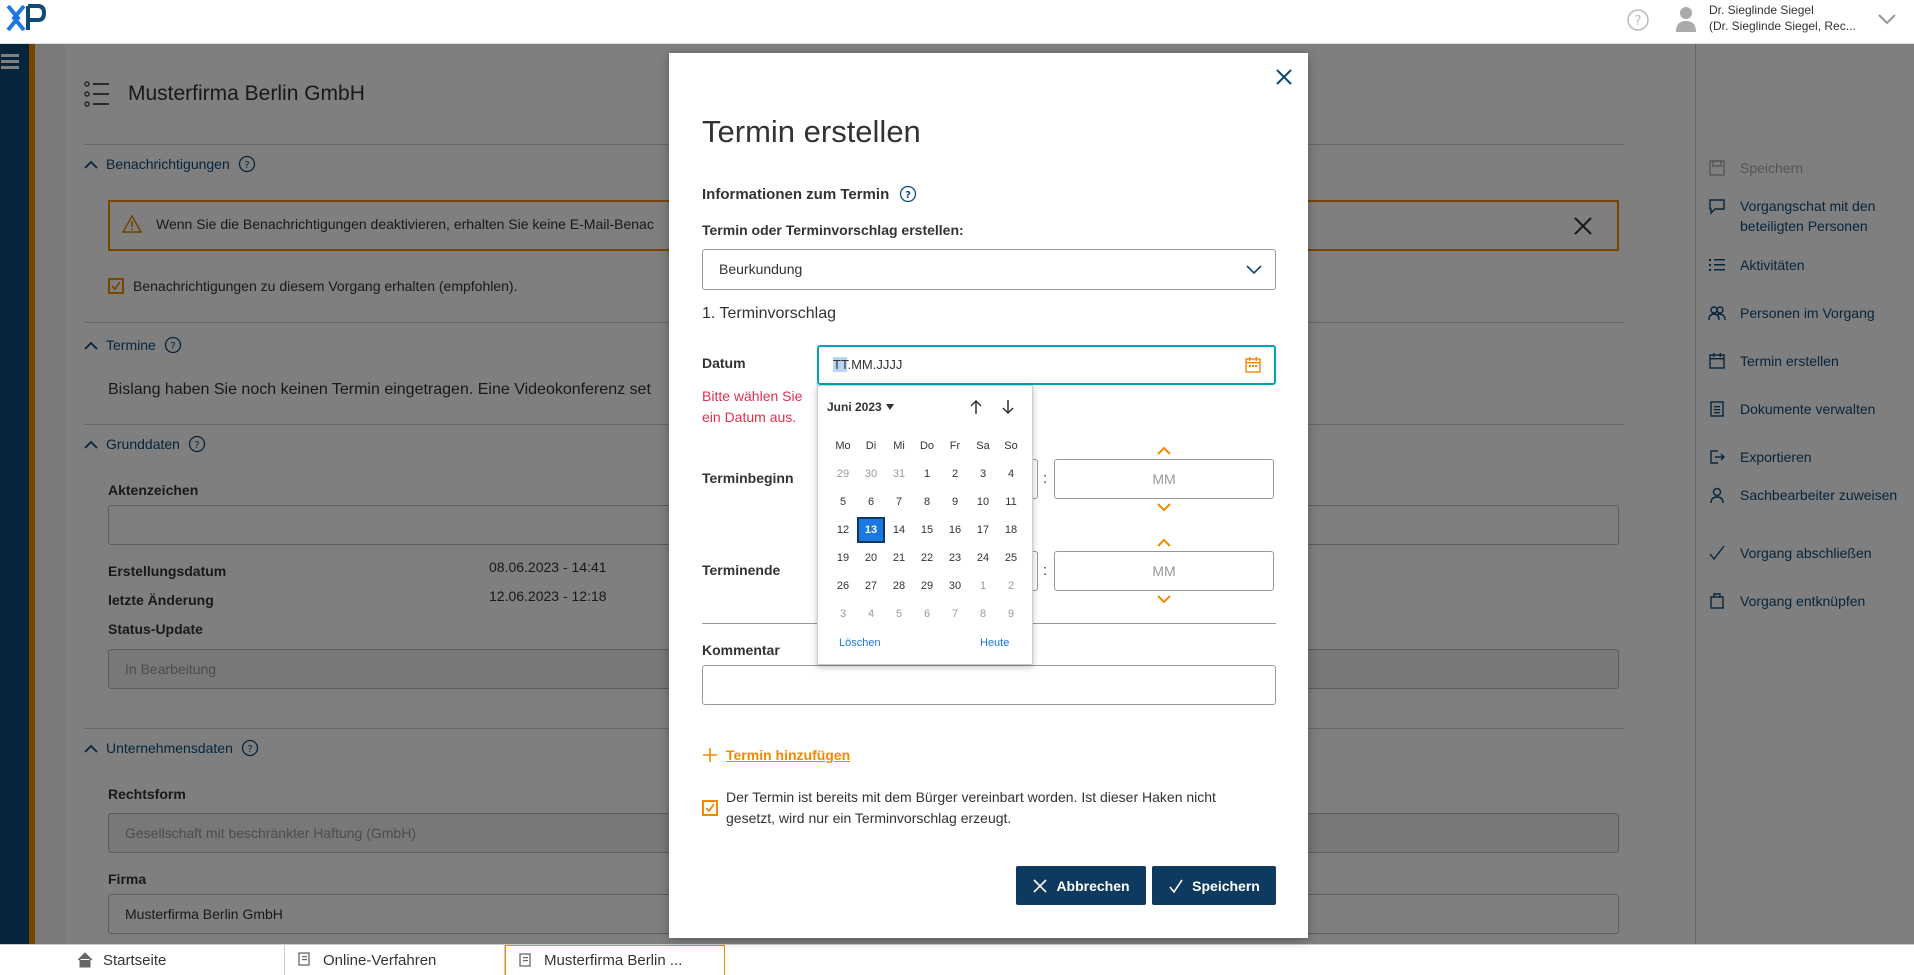 The height and width of the screenshot is (975, 1914). What do you see at coordinates (889, 407) in the screenshot?
I see `caret-down-icon` at bounding box center [889, 407].